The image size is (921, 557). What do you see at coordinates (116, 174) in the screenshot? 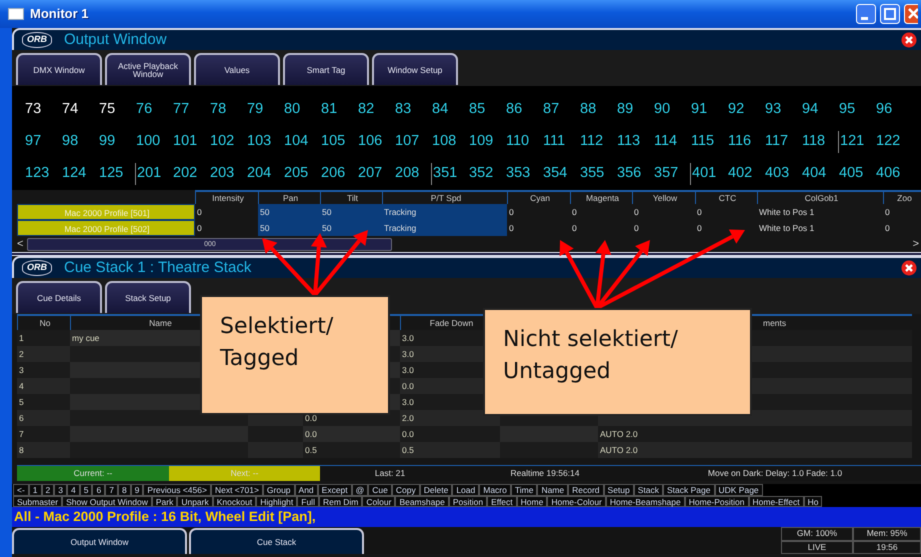
I see `channel-number: 125` at bounding box center [116, 174].